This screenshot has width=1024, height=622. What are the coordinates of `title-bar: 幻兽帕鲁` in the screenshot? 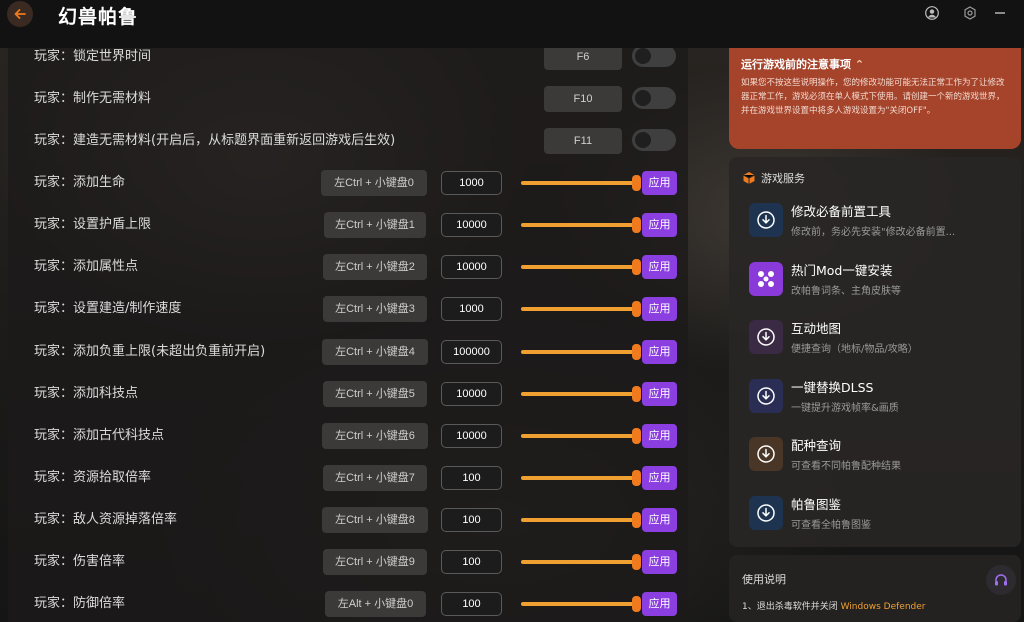 It's located at (512, 24).